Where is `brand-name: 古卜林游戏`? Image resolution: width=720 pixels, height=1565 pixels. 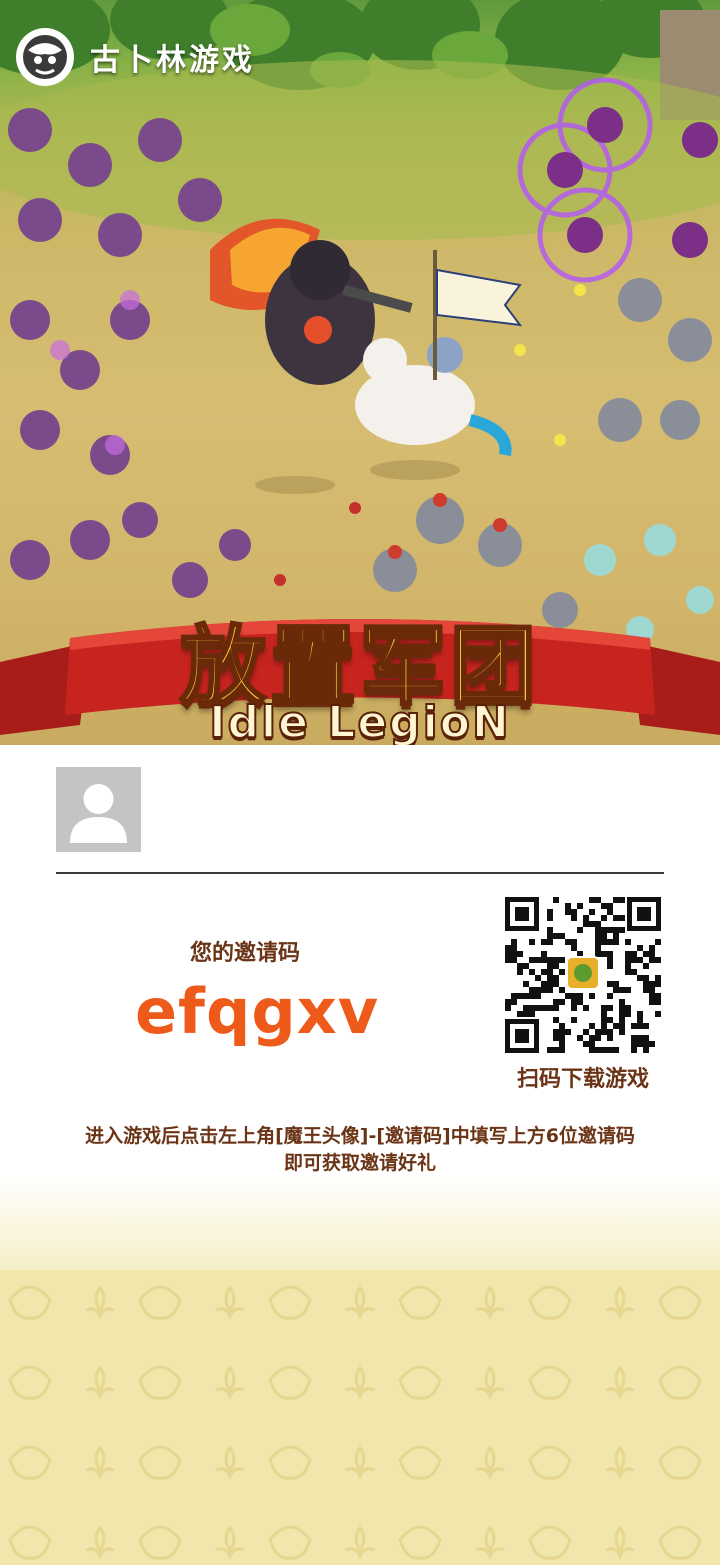
brand-name: 古卜林游戏 is located at coordinates (172, 60).